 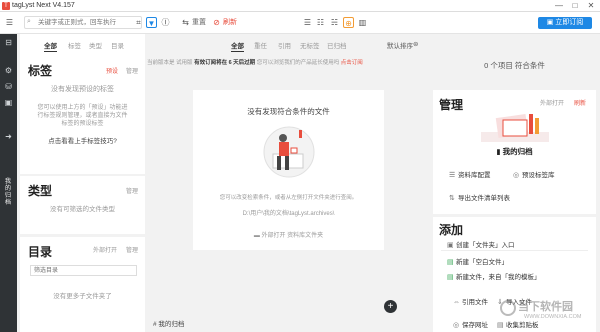 I want to click on tags-desc-line-1: 您可以使用上方的「预设」功能进, so click(x=82, y=108).